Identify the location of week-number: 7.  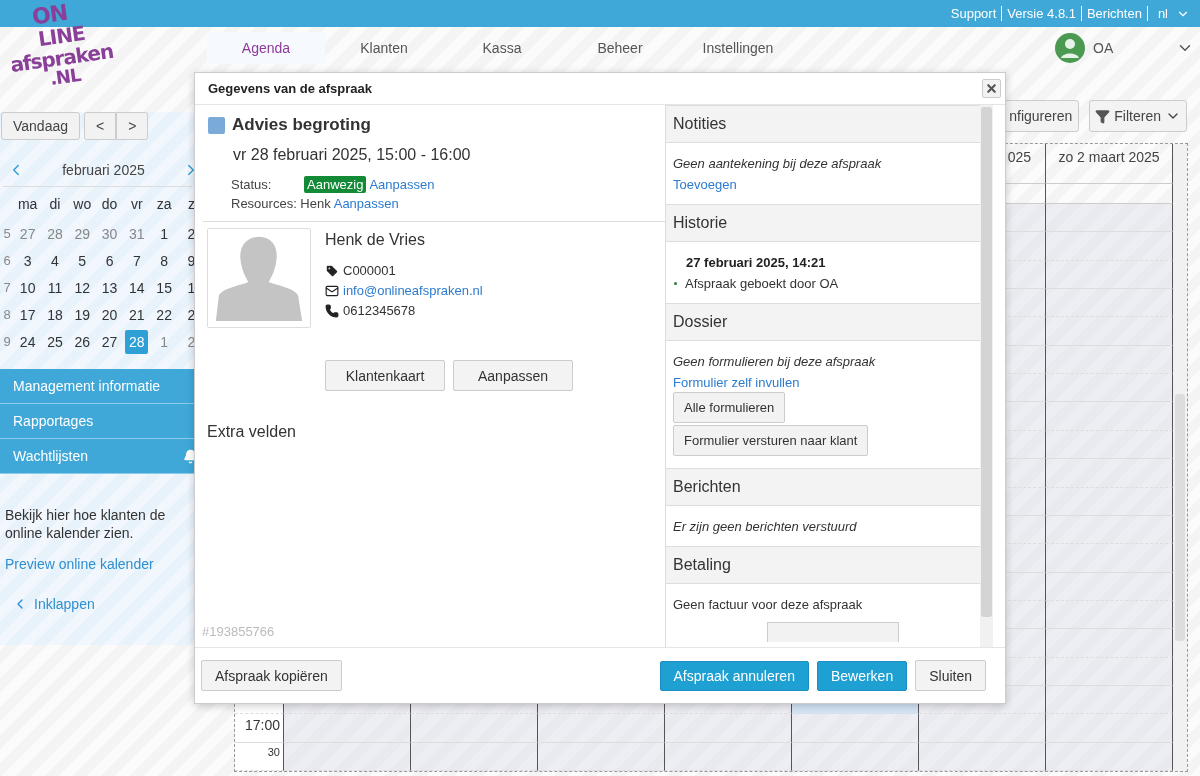
(7, 287).